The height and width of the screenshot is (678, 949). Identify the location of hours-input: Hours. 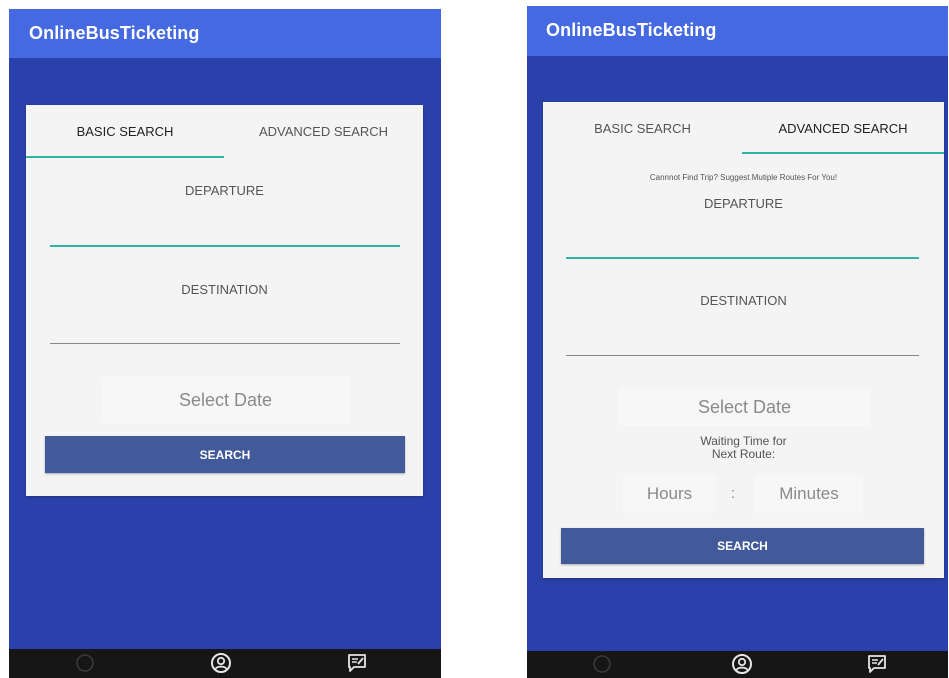
(669, 494).